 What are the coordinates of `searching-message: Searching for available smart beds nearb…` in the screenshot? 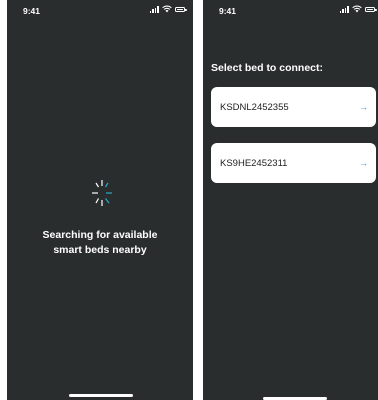 It's located at (100, 243).